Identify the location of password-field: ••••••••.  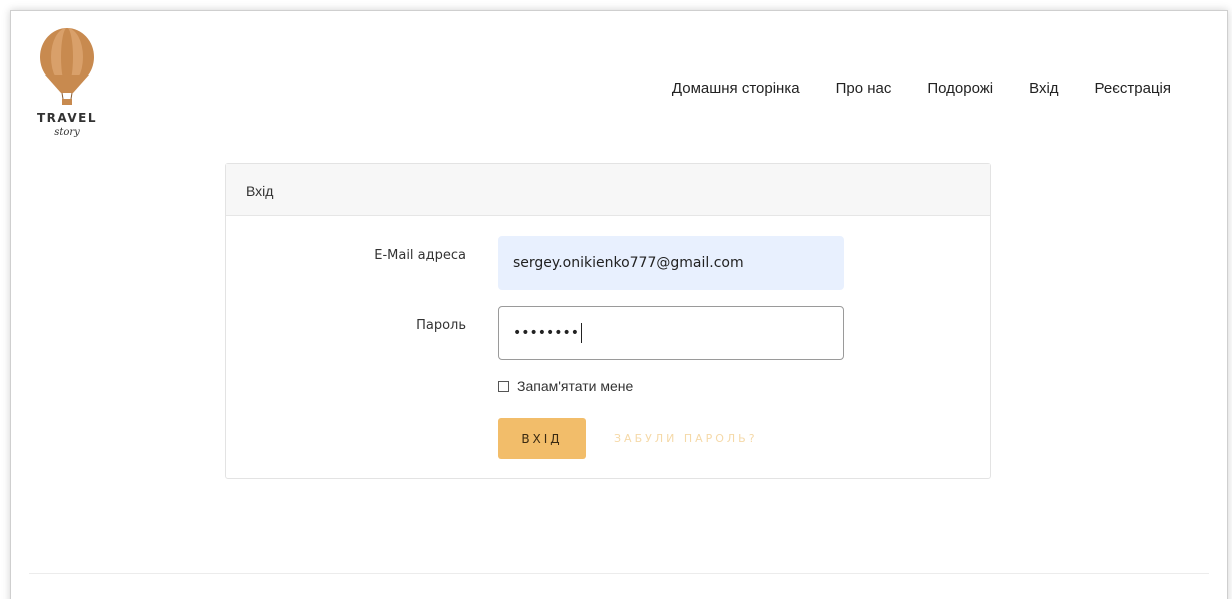
(671, 333).